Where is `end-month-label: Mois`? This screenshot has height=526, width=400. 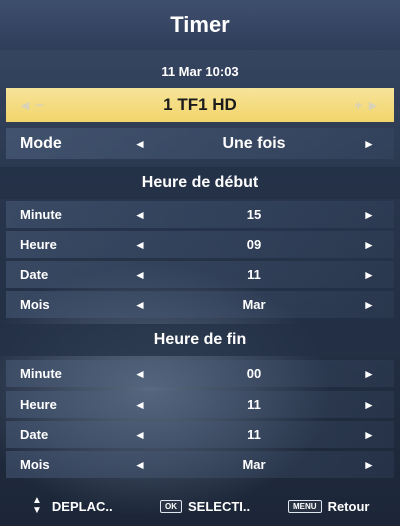 end-month-label: Mois is located at coordinates (35, 464).